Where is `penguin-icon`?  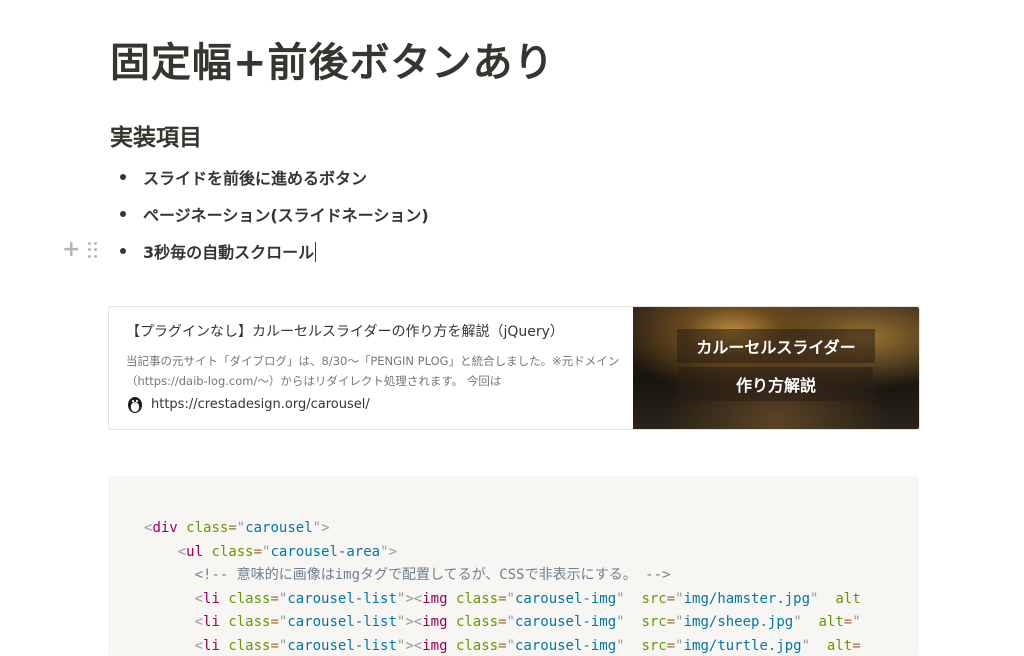
penguin-icon is located at coordinates (135, 405).